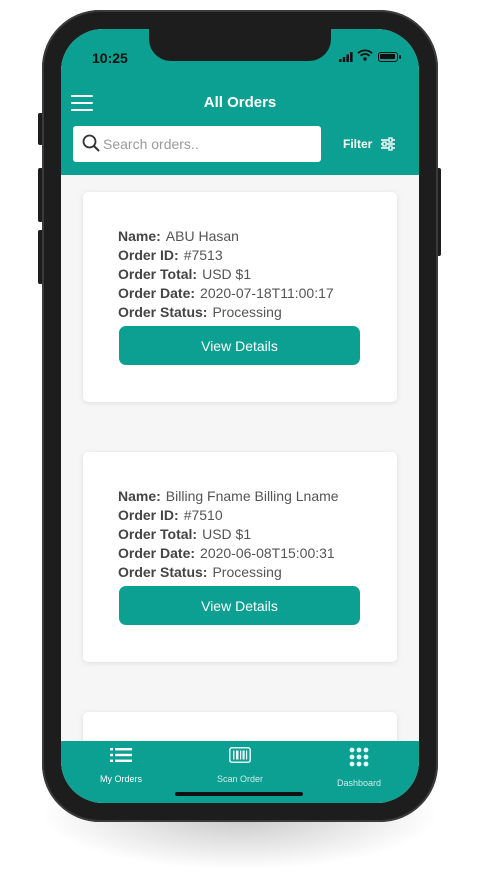 The width and height of the screenshot is (479, 880). What do you see at coordinates (240, 102) in the screenshot?
I see `page-title: All Orders` at bounding box center [240, 102].